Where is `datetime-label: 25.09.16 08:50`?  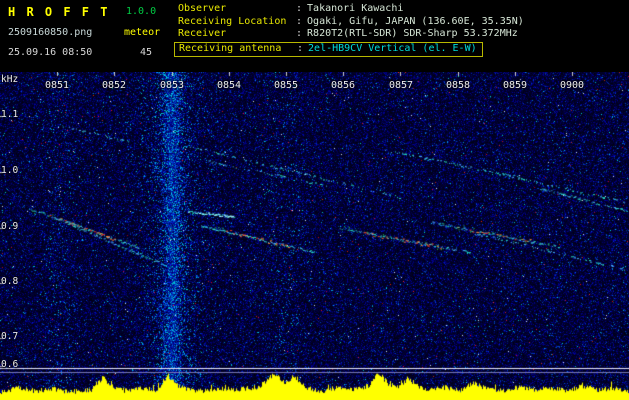 datetime-label: 25.09.16 08:50 is located at coordinates (50, 52).